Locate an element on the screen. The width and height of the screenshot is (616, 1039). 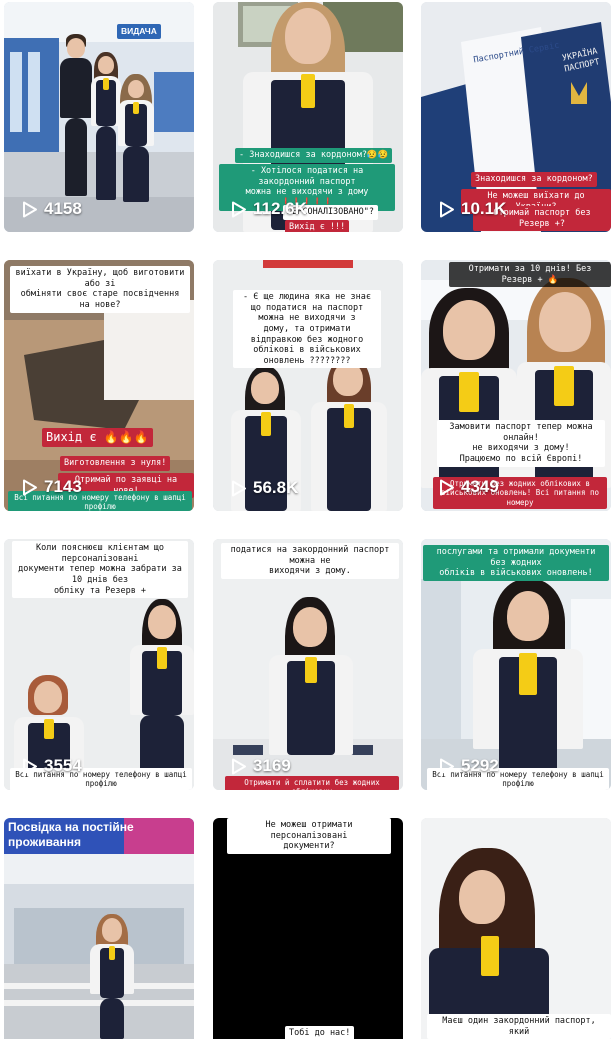
video-caption: Вихід є !!! is located at coordinates (317, 226).